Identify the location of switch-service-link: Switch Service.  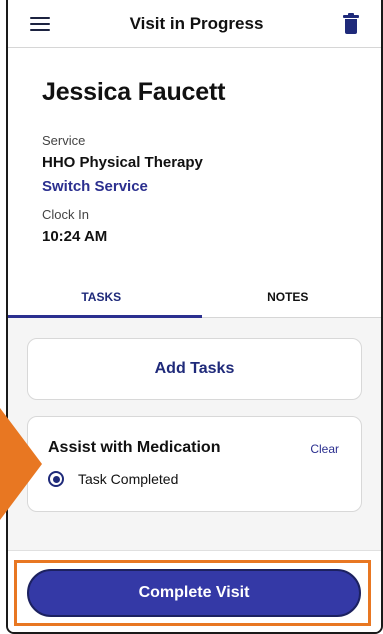
(211, 186).